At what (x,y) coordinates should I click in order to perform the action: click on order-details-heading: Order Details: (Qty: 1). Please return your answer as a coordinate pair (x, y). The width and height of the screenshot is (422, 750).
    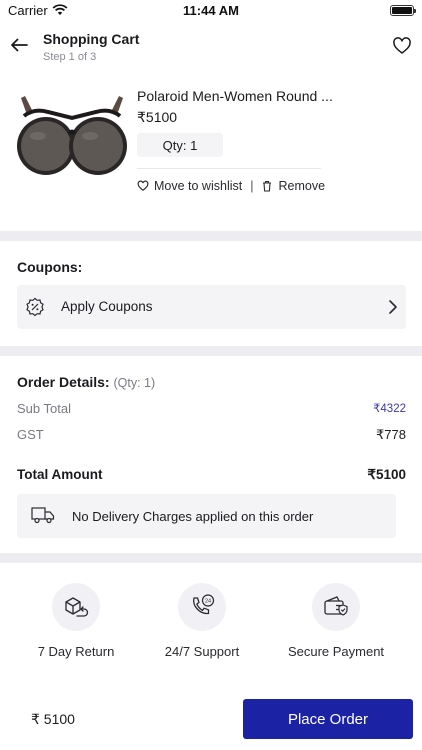
    Looking at the image, I should click on (86, 382).